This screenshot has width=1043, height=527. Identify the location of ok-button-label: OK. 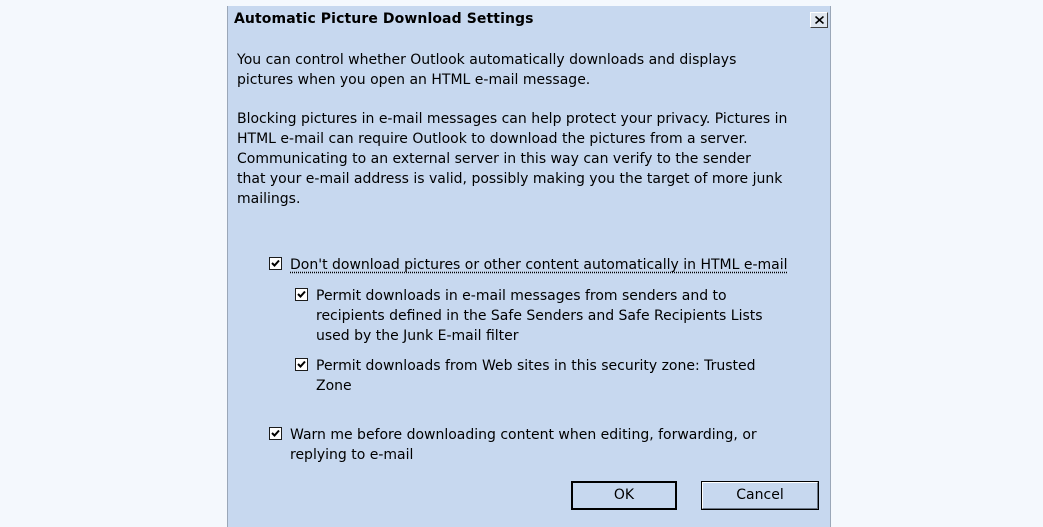
(624, 495).